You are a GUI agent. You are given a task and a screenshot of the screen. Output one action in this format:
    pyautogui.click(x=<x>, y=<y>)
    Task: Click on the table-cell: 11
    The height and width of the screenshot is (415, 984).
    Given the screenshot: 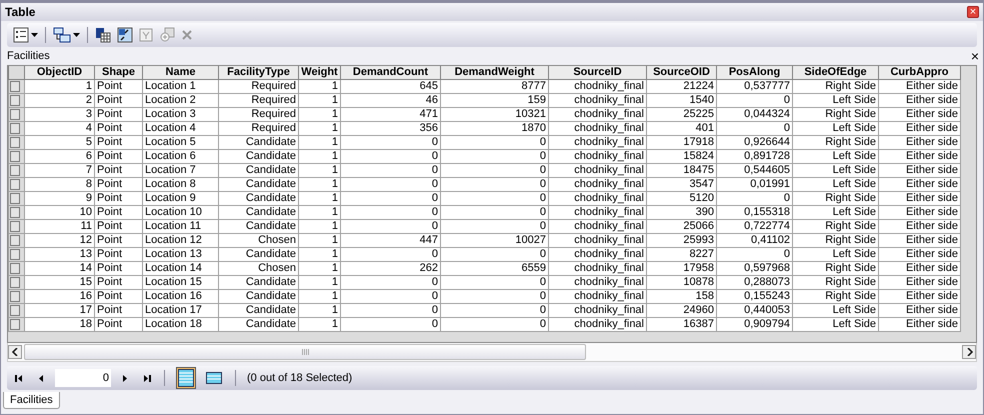 What is the action you would take?
    pyautogui.click(x=59, y=227)
    